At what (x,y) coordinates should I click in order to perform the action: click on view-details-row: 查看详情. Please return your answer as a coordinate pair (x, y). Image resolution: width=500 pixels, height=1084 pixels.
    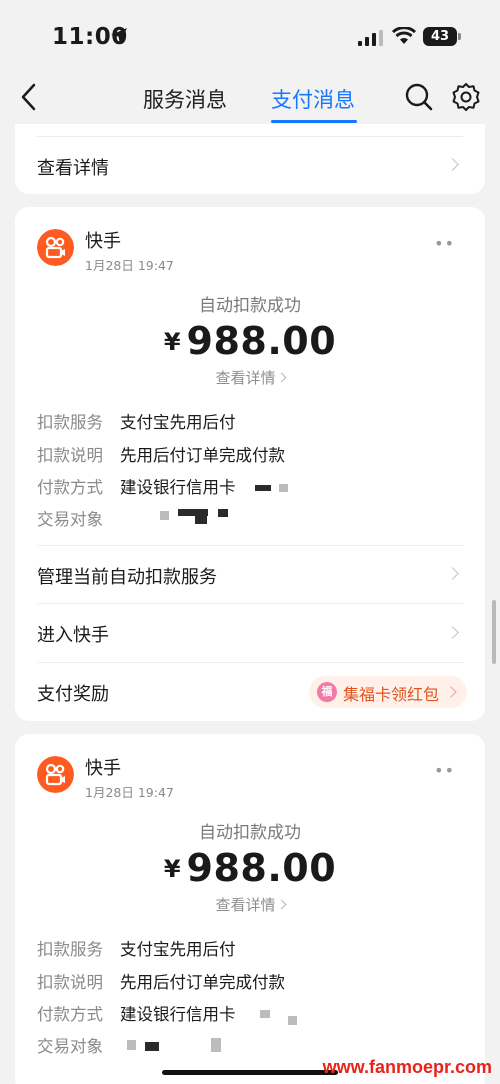
    Looking at the image, I should click on (73, 167).